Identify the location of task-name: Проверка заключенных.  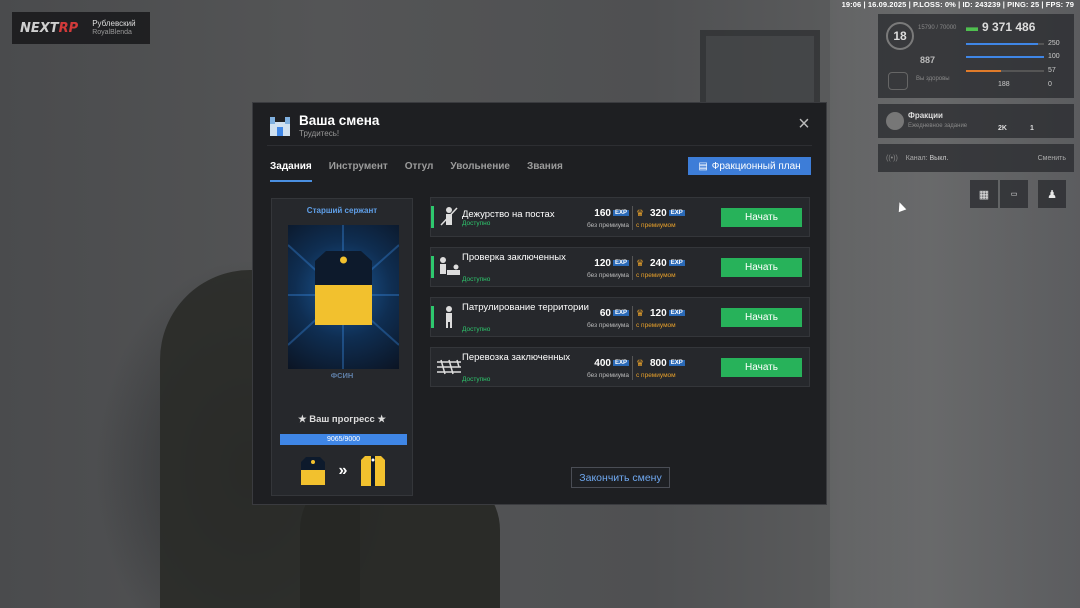
(514, 257).